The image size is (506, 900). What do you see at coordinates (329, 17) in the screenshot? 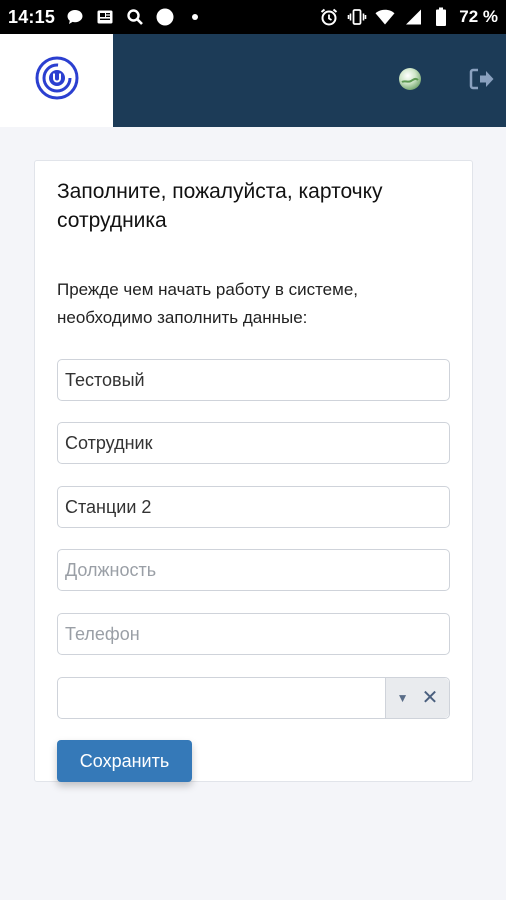
I see `alarm-icon` at bounding box center [329, 17].